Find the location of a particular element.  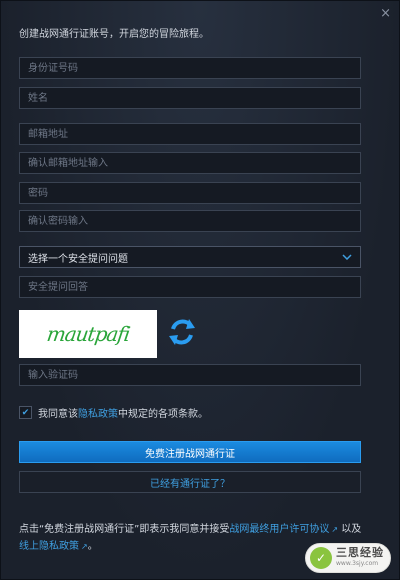

captcha-text: mautpafi is located at coordinates (88, 334).